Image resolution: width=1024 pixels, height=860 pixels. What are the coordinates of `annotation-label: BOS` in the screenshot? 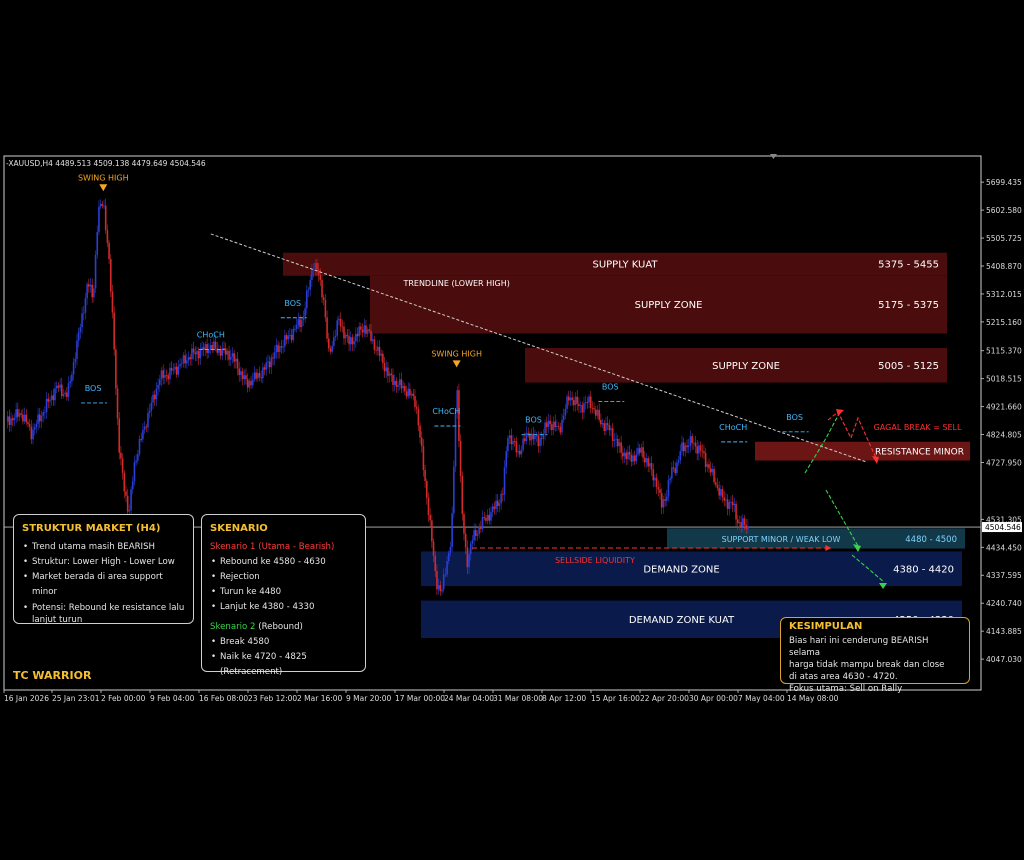 It's located at (794, 417).